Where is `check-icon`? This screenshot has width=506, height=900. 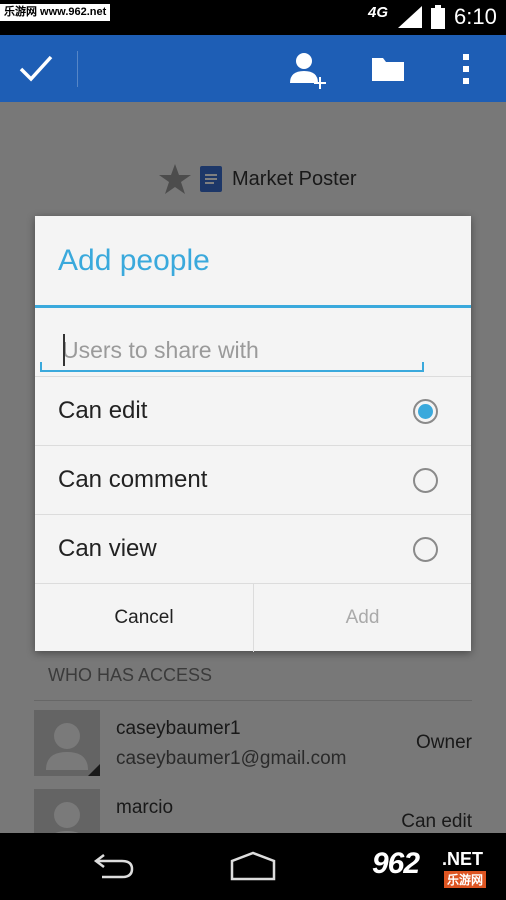
check-icon is located at coordinates (36, 68).